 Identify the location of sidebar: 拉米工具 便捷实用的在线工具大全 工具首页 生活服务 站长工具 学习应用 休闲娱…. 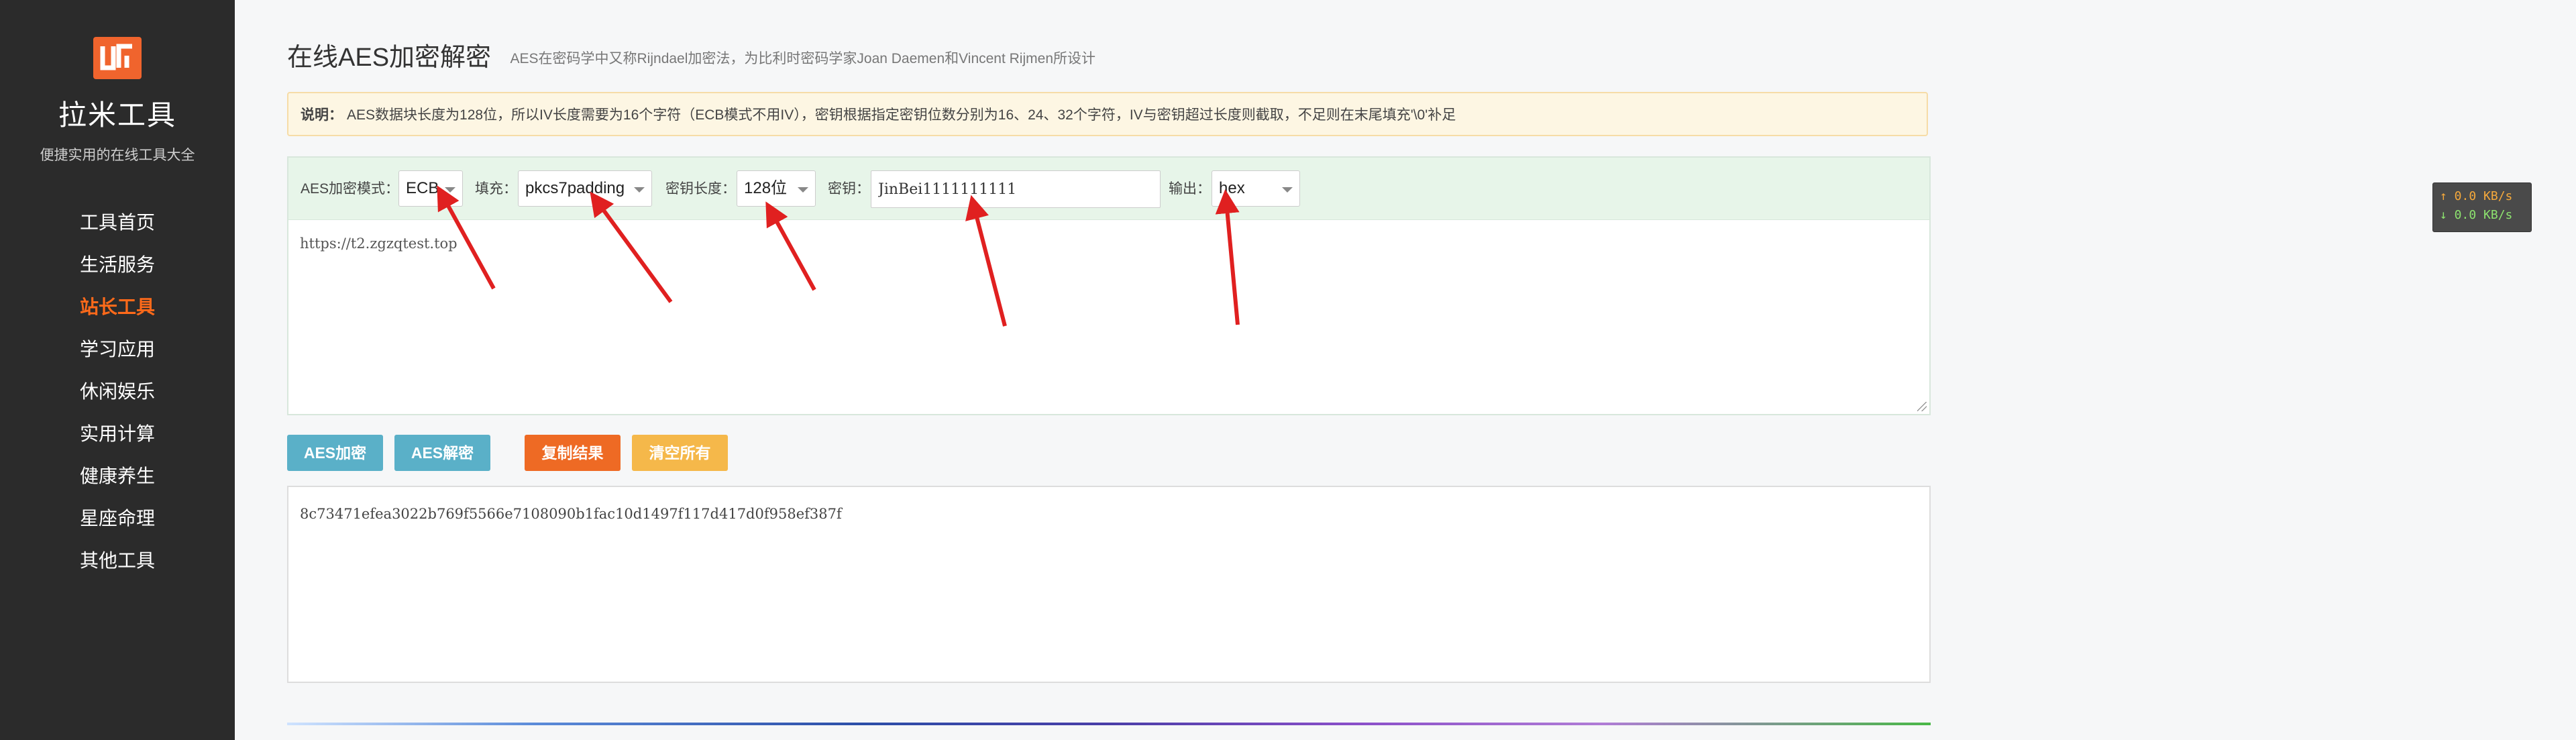
(117, 370).